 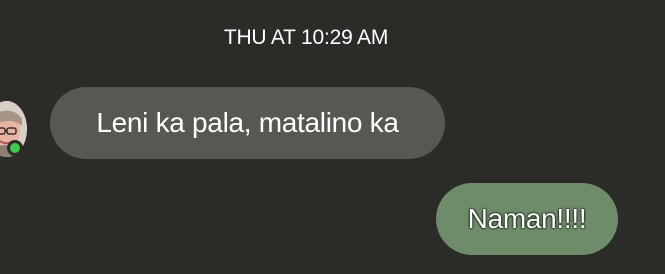 I want to click on message-timestamp: THU AT 10:29 AM, so click(x=306, y=37).